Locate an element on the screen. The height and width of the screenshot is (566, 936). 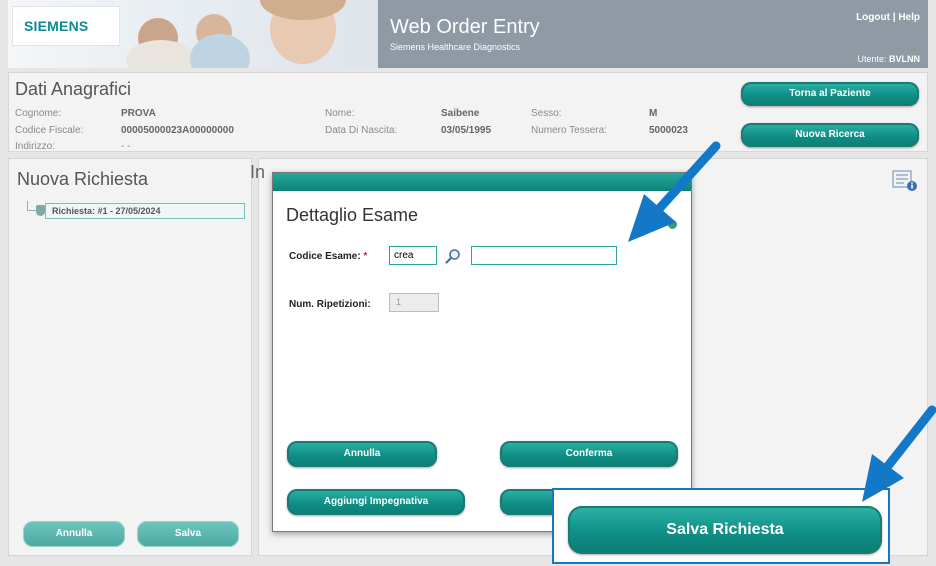
sesso-label: Sesso: is located at coordinates (546, 113).